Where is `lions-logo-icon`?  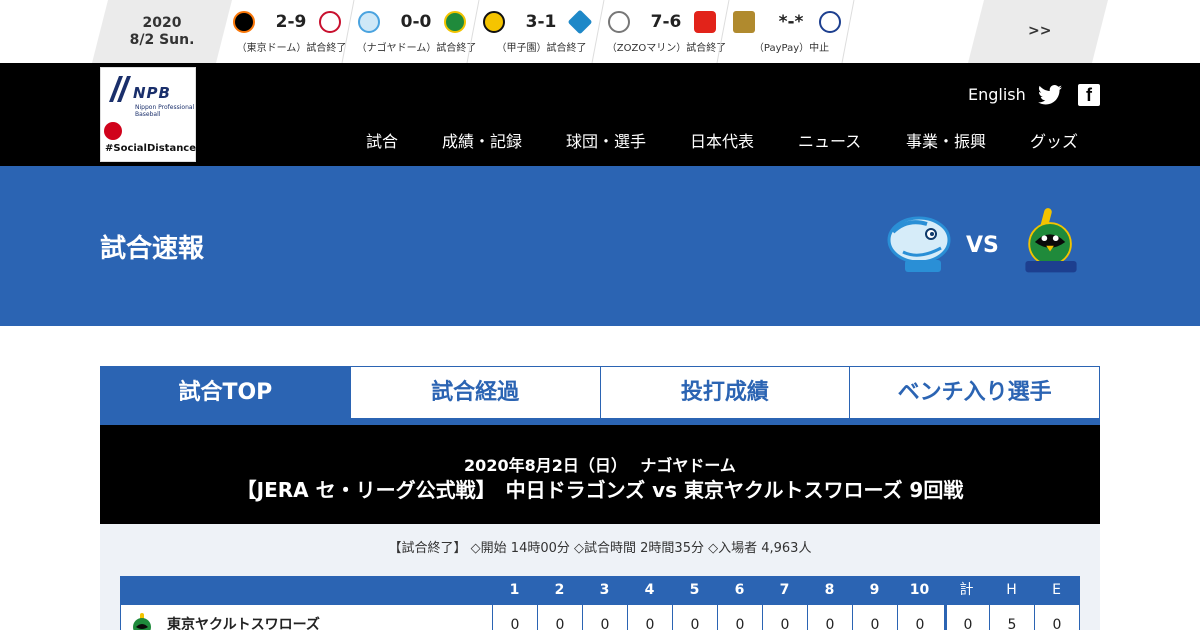
lions-logo-icon is located at coordinates (830, 22).